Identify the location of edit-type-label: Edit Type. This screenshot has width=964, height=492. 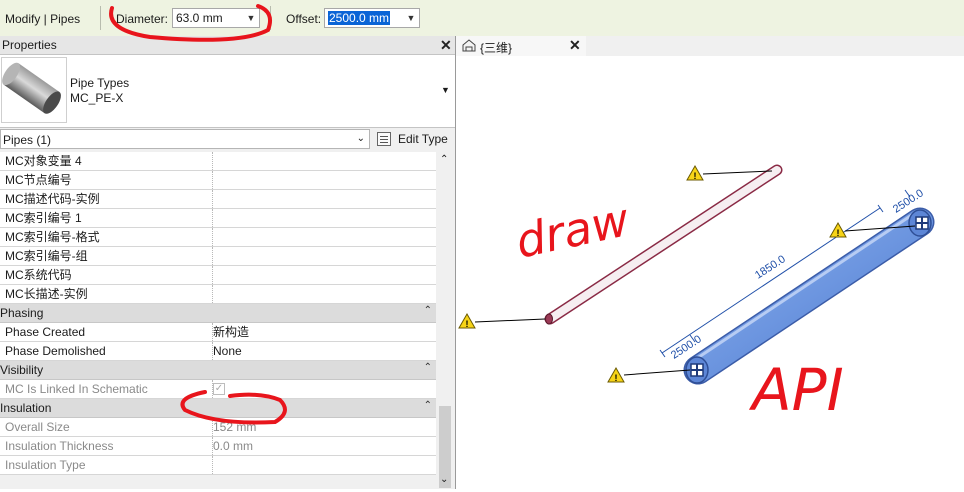
(423, 139).